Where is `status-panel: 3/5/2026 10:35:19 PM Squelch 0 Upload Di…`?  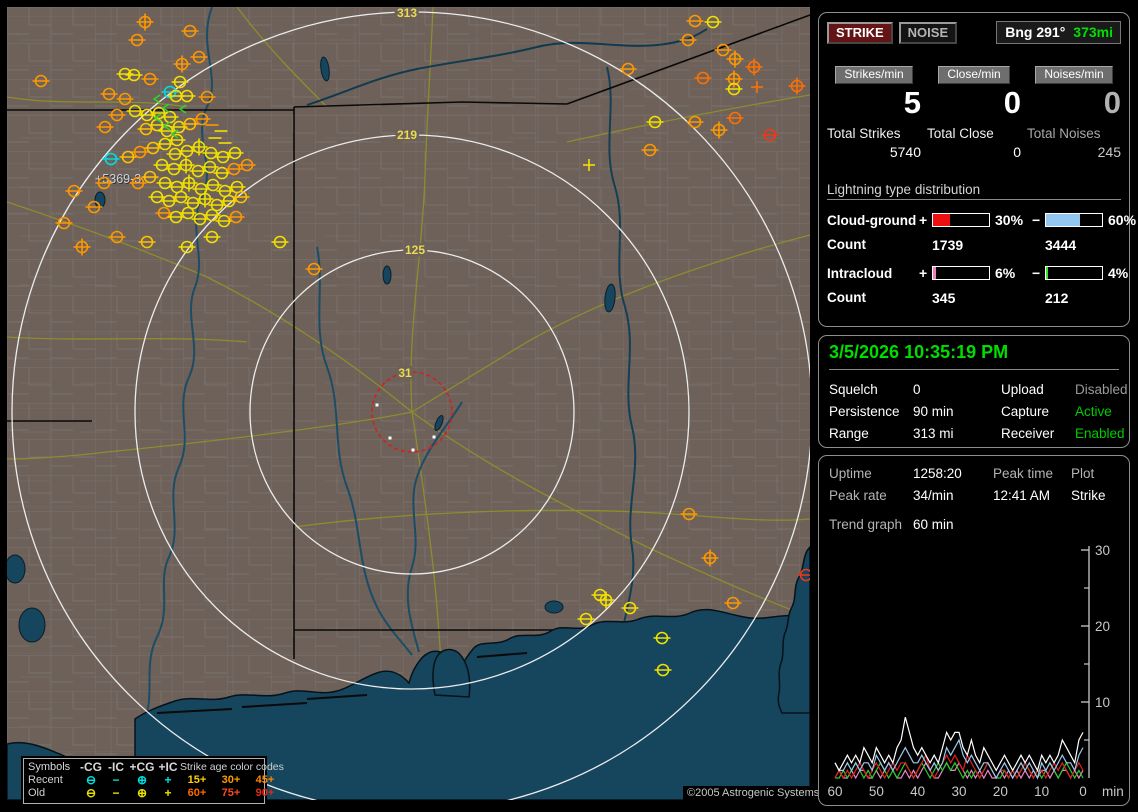
status-panel: 3/5/2026 10:35:19 PM Squelch 0 Upload Di… is located at coordinates (974, 391).